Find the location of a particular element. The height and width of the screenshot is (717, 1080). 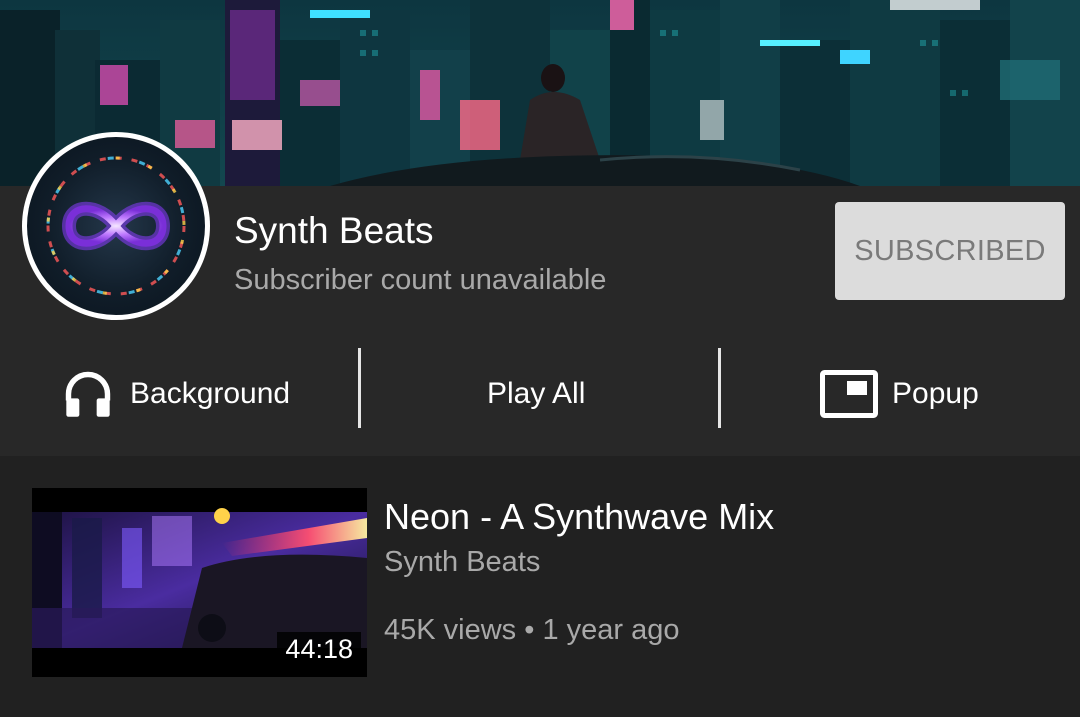

video-meta: 45K views • 1 year ago is located at coordinates (532, 630).